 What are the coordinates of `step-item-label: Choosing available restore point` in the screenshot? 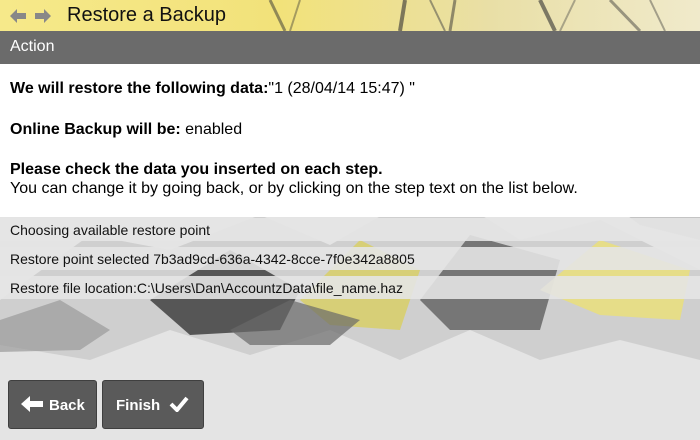 It's located at (110, 230).